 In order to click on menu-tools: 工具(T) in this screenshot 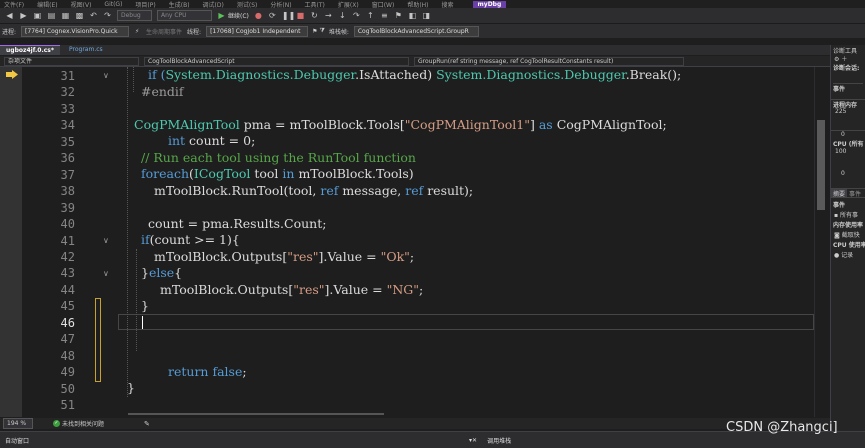, I will do `click(315, 4)`.